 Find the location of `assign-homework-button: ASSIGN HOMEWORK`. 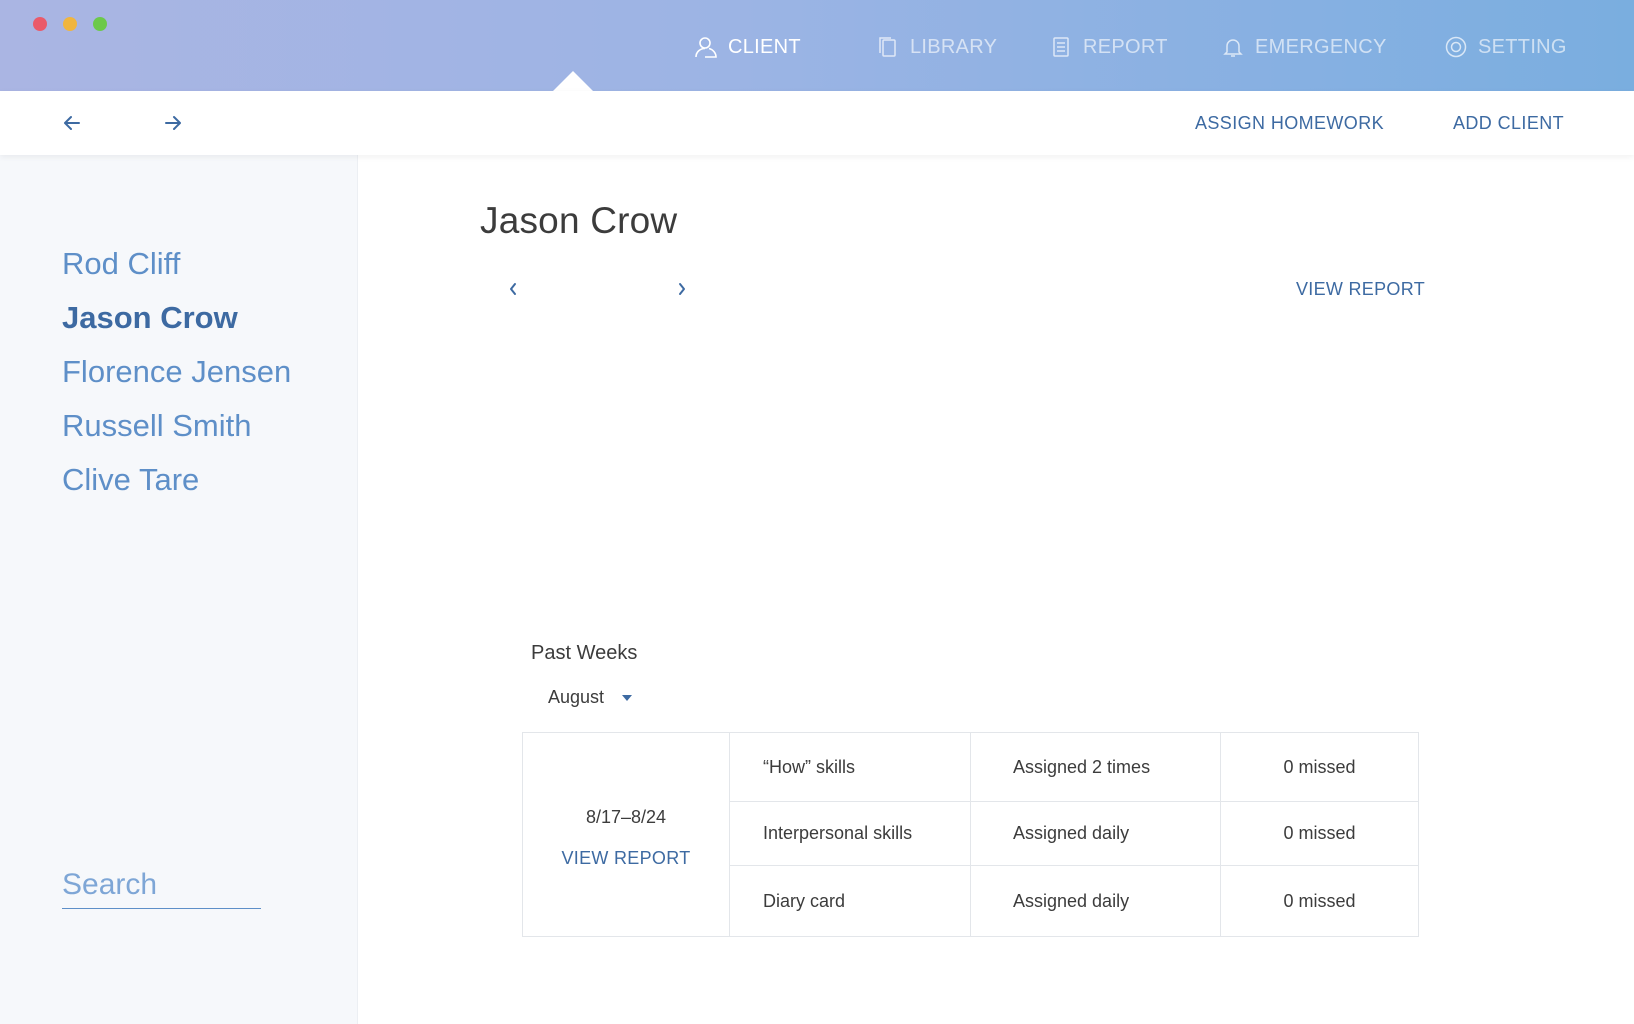

assign-homework-button: ASSIGN HOMEWORK is located at coordinates (1289, 123).